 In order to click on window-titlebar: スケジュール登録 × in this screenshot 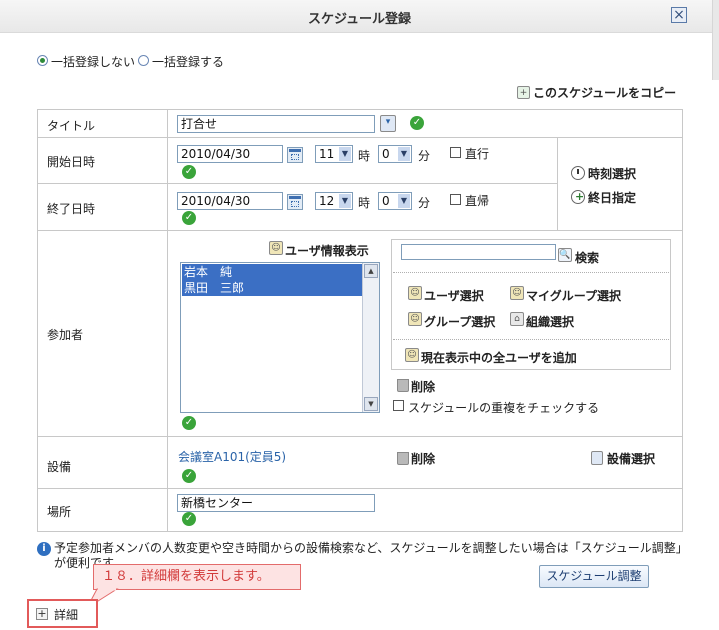, I will do `click(359, 16)`.